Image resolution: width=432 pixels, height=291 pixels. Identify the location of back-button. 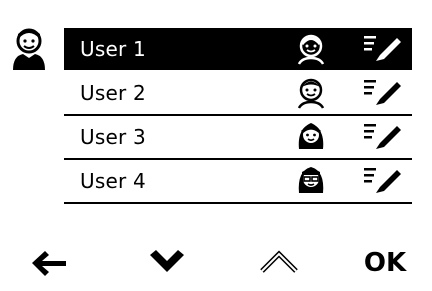
(49, 263).